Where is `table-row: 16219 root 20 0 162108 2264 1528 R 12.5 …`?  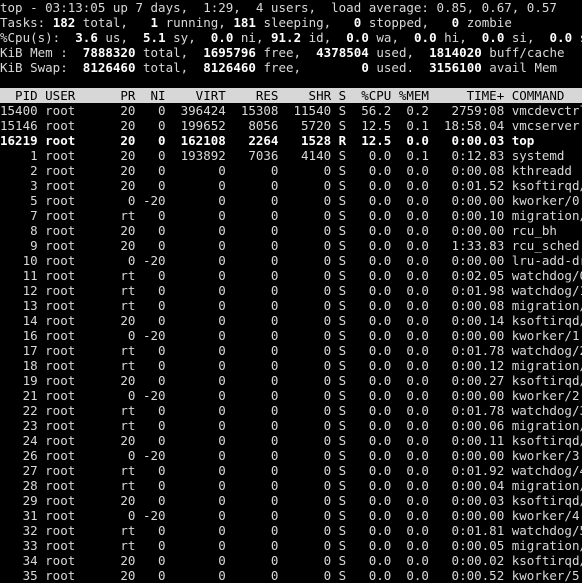
table-row: 16219 root 20 0 162108 2264 1528 R 12.5 … is located at coordinates (291, 140).